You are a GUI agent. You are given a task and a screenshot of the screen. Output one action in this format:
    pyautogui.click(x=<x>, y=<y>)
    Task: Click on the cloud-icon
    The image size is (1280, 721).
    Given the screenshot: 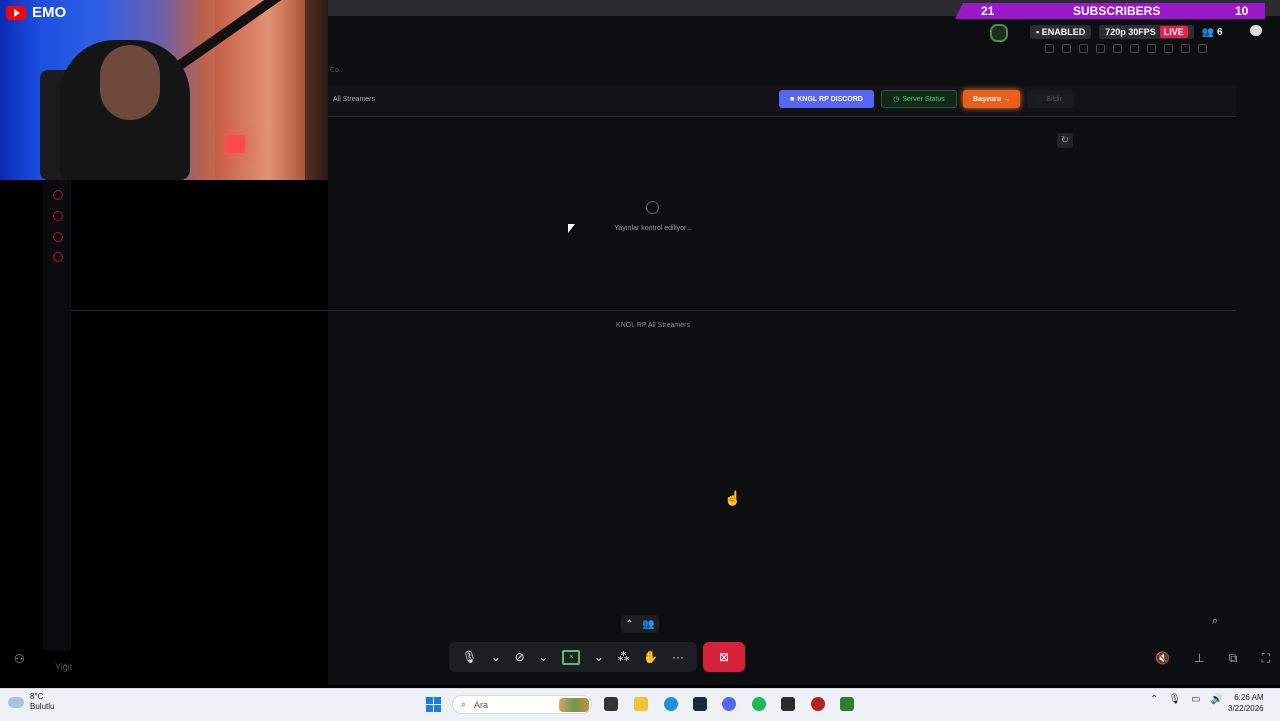 What is the action you would take?
    pyautogui.click(x=16, y=702)
    